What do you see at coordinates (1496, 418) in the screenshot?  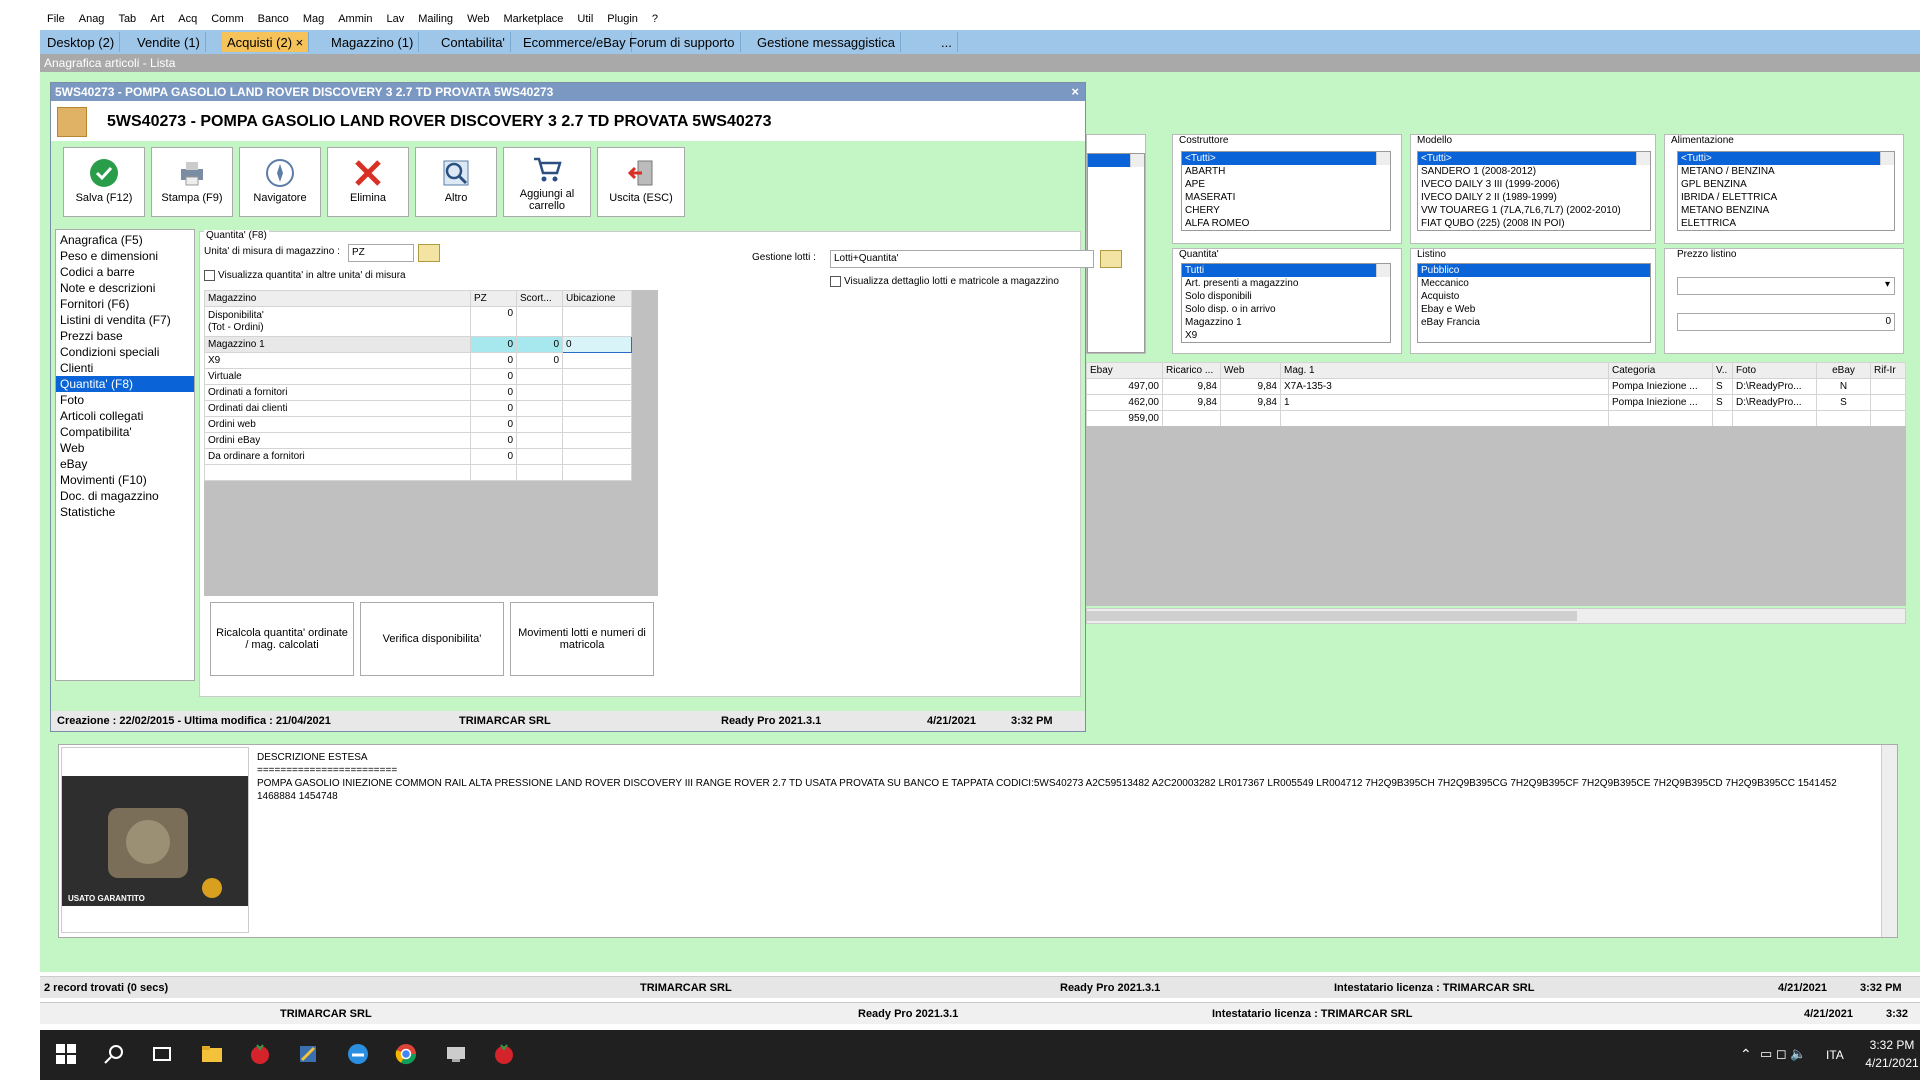 I see `table-row: 959,00` at bounding box center [1496, 418].